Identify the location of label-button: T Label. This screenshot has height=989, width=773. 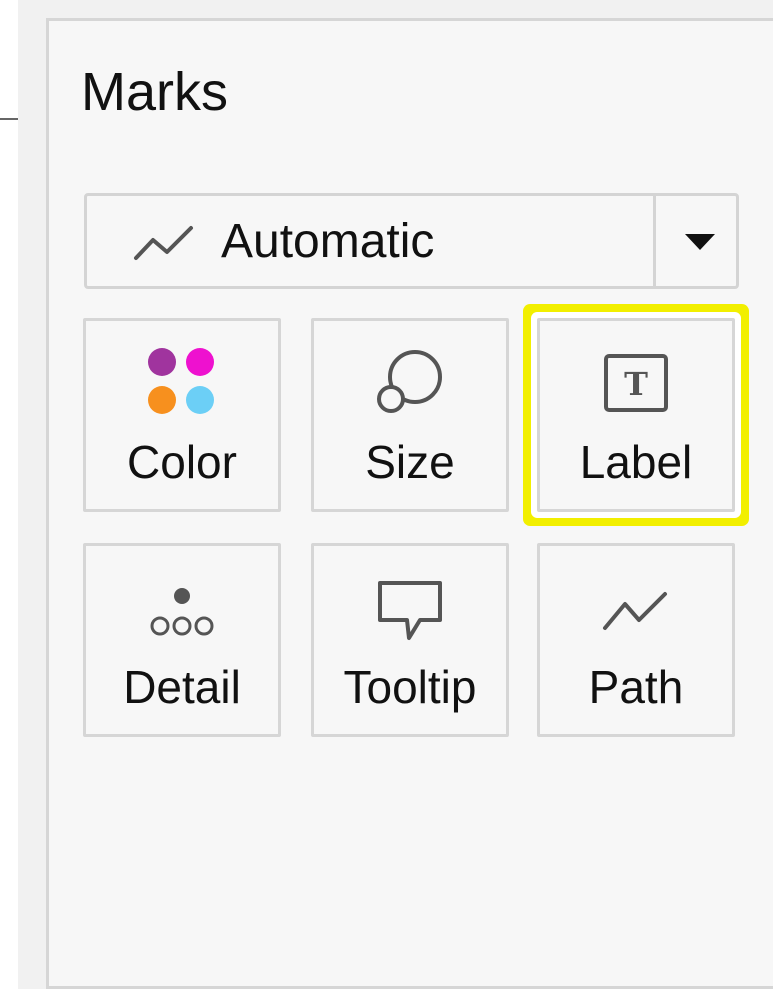
(636, 415).